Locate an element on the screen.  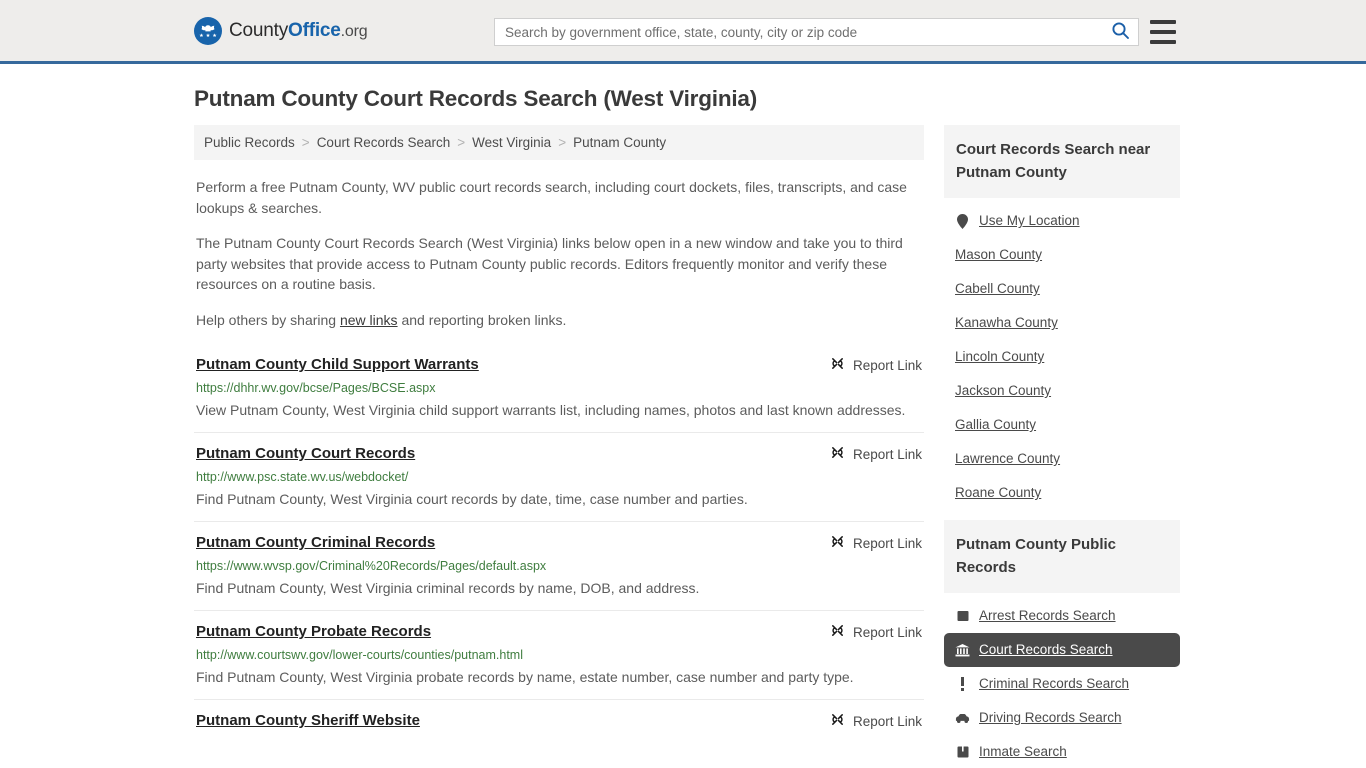
list-item: Cabell County is located at coordinates (1062, 289).